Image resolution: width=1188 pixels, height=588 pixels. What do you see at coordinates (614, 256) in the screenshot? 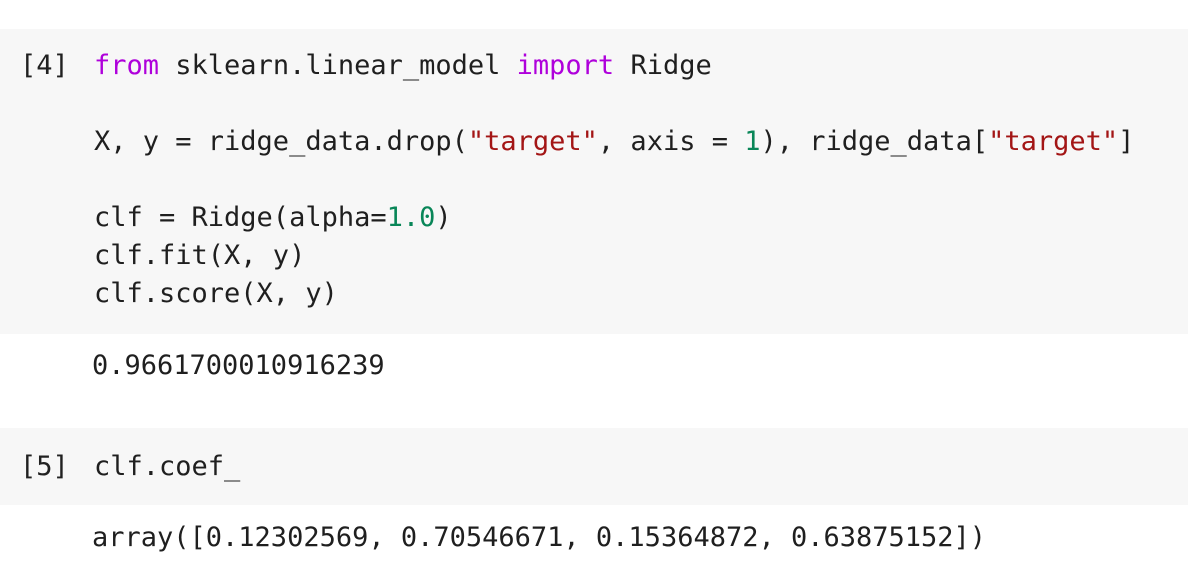
I see `code-line: clf.fit(X, y)` at bounding box center [614, 256].